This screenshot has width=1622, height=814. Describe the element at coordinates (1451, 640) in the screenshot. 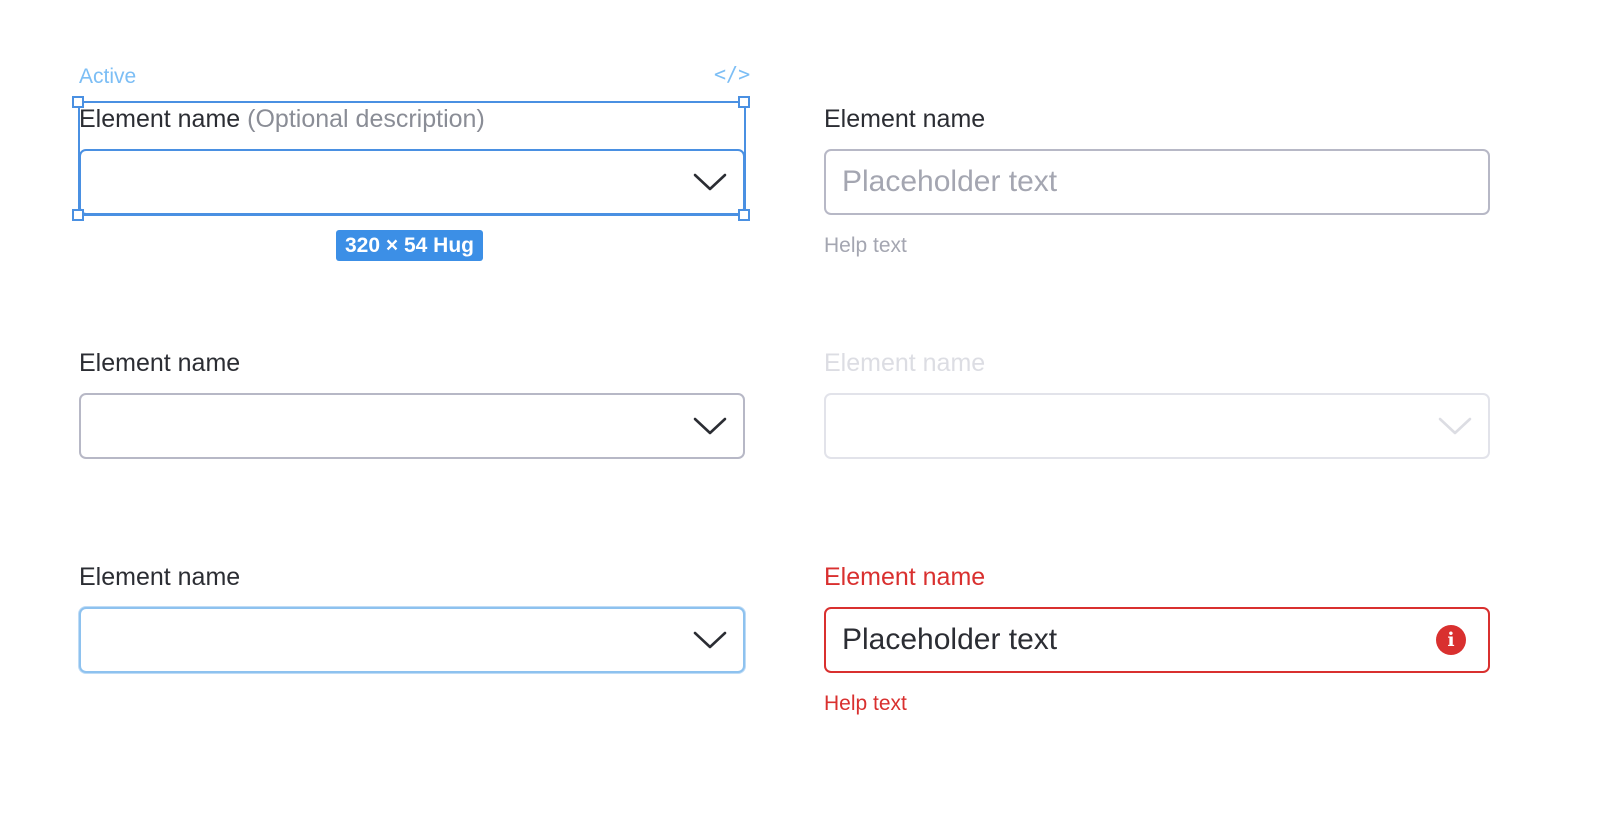

I see `error-info-icon: i` at that location.